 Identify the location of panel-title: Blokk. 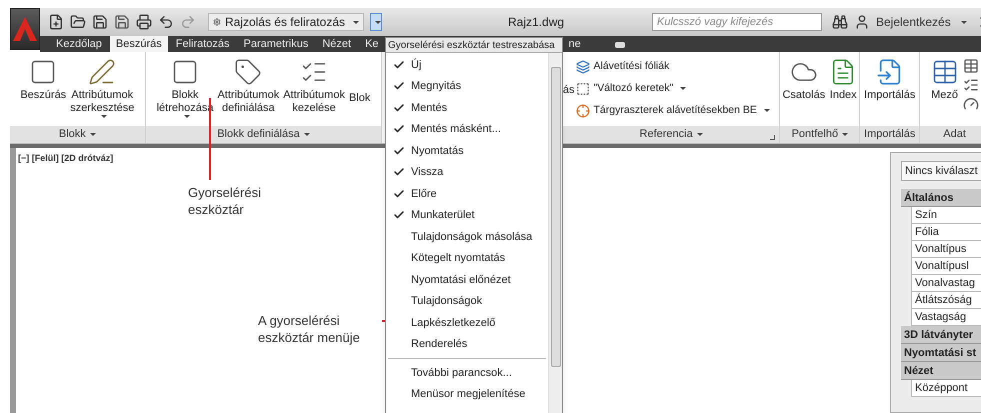
(77, 134).